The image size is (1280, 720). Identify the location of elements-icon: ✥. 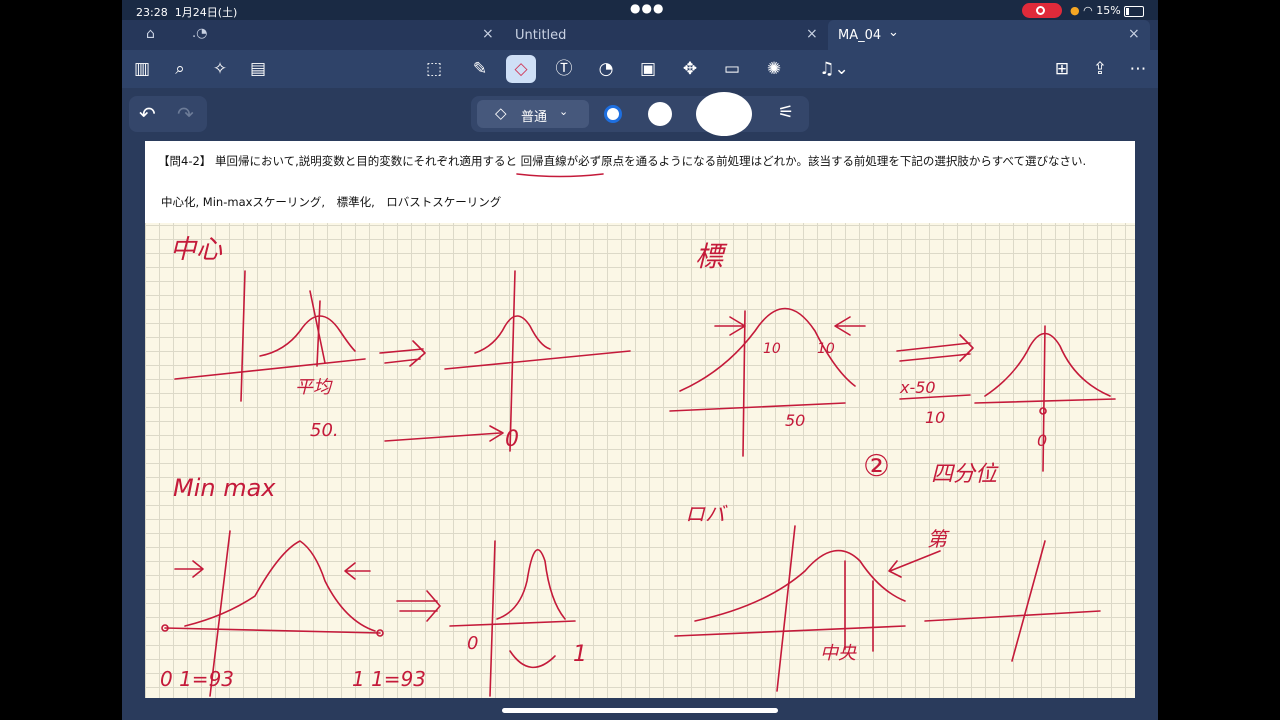
(690, 69).